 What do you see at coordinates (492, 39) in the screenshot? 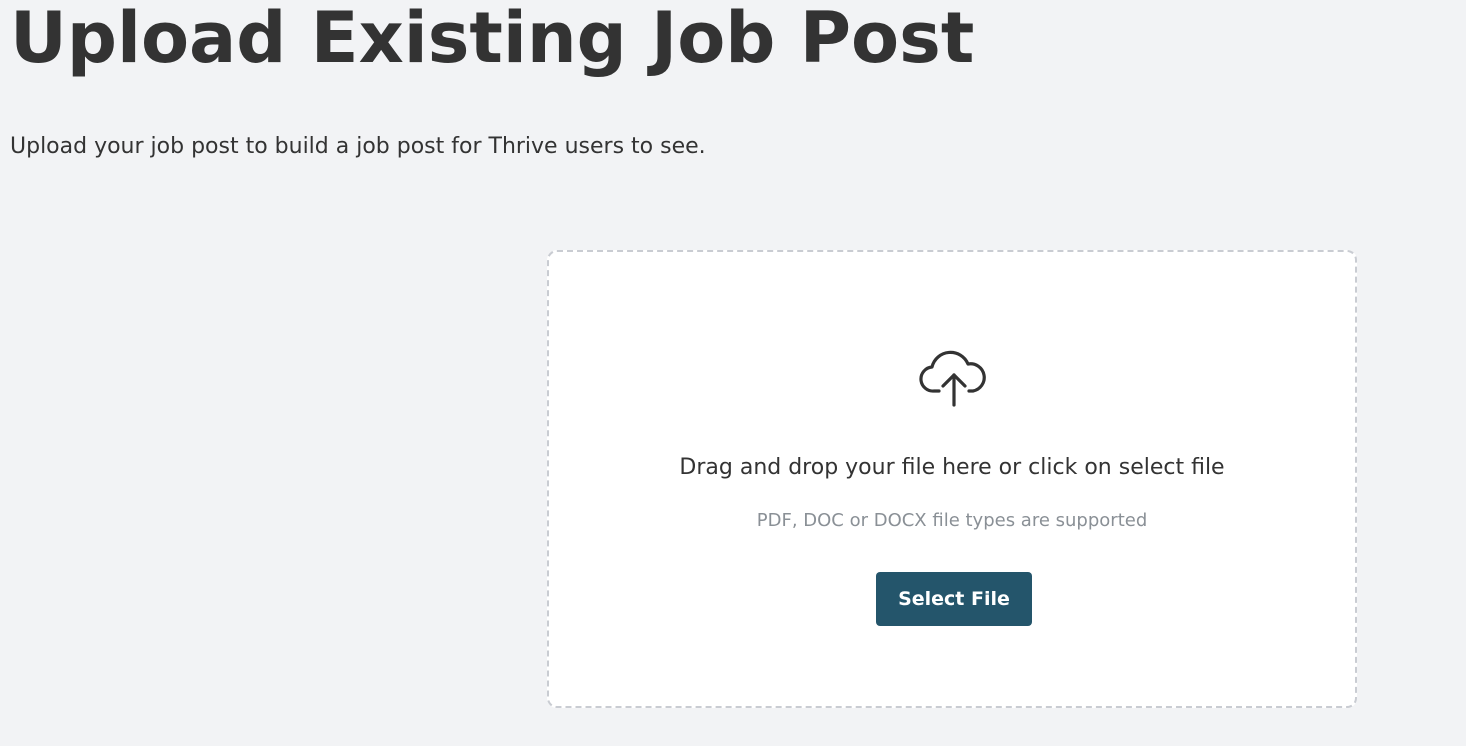
I see `page-title: Upload Existing Job Post` at bounding box center [492, 39].